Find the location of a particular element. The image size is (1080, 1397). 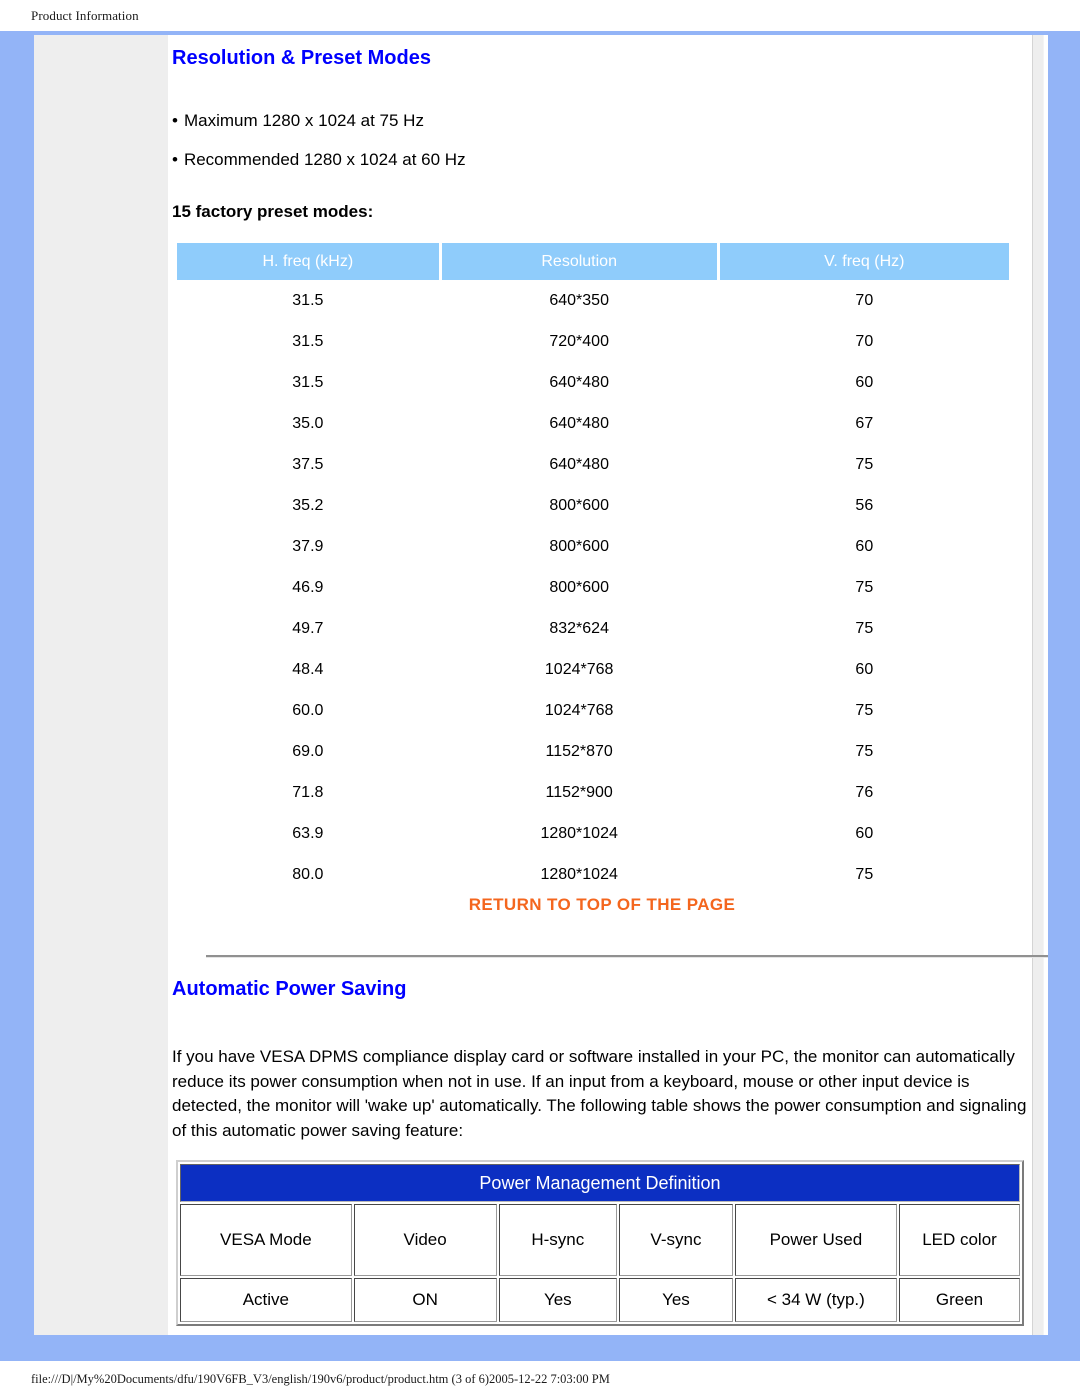

print-header-title: Product Information is located at coordinates (85, 15).